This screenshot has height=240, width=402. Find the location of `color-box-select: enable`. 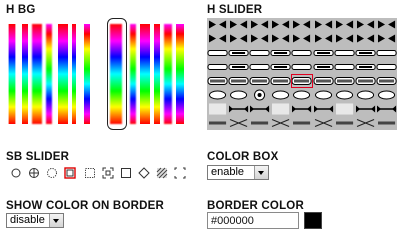

color-box-select: enable is located at coordinates (238, 172).